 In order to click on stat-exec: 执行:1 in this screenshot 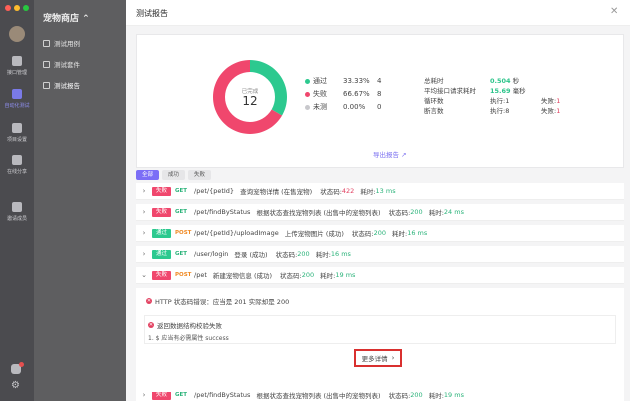, I will do `click(500, 101)`.